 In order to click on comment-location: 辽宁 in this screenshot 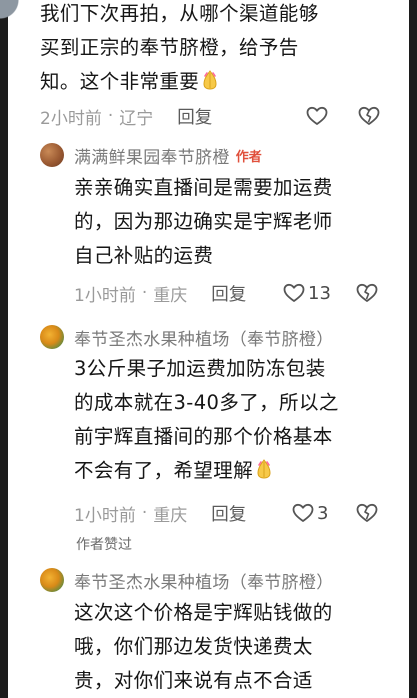, I will do `click(136, 118)`.